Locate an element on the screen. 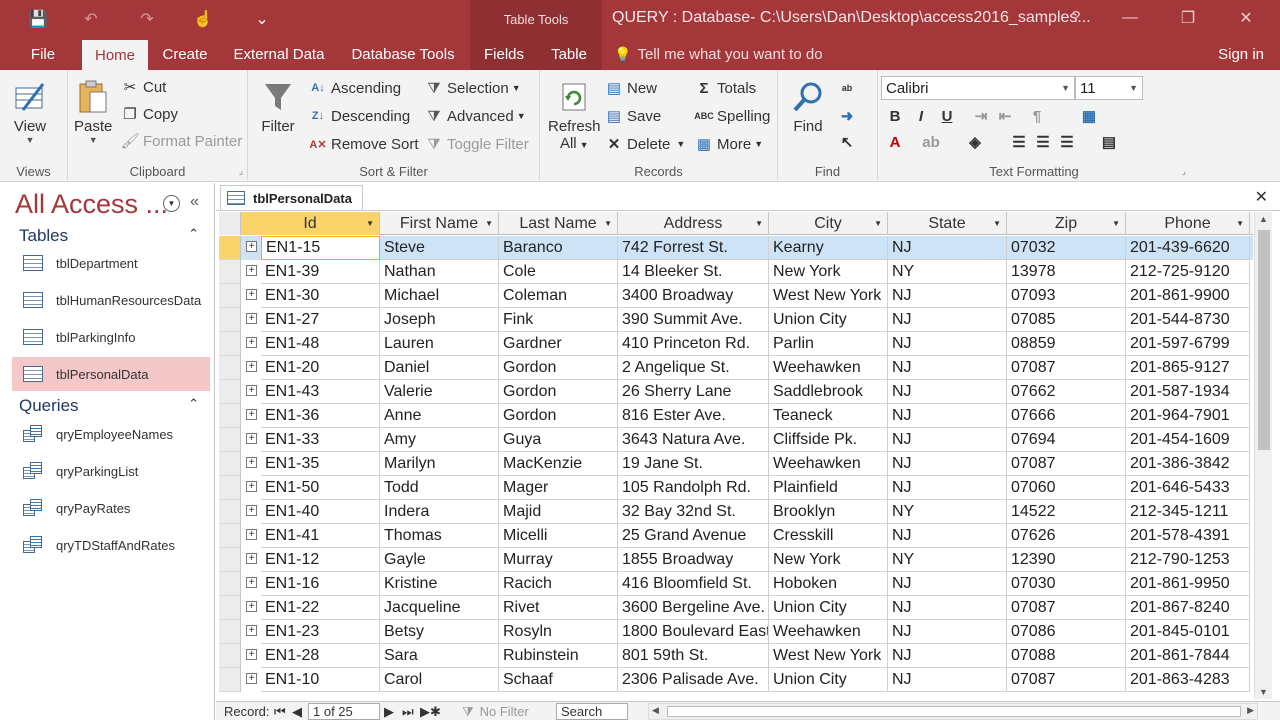  cell-address: 2306 Palisade Ave. is located at coordinates (693, 680).